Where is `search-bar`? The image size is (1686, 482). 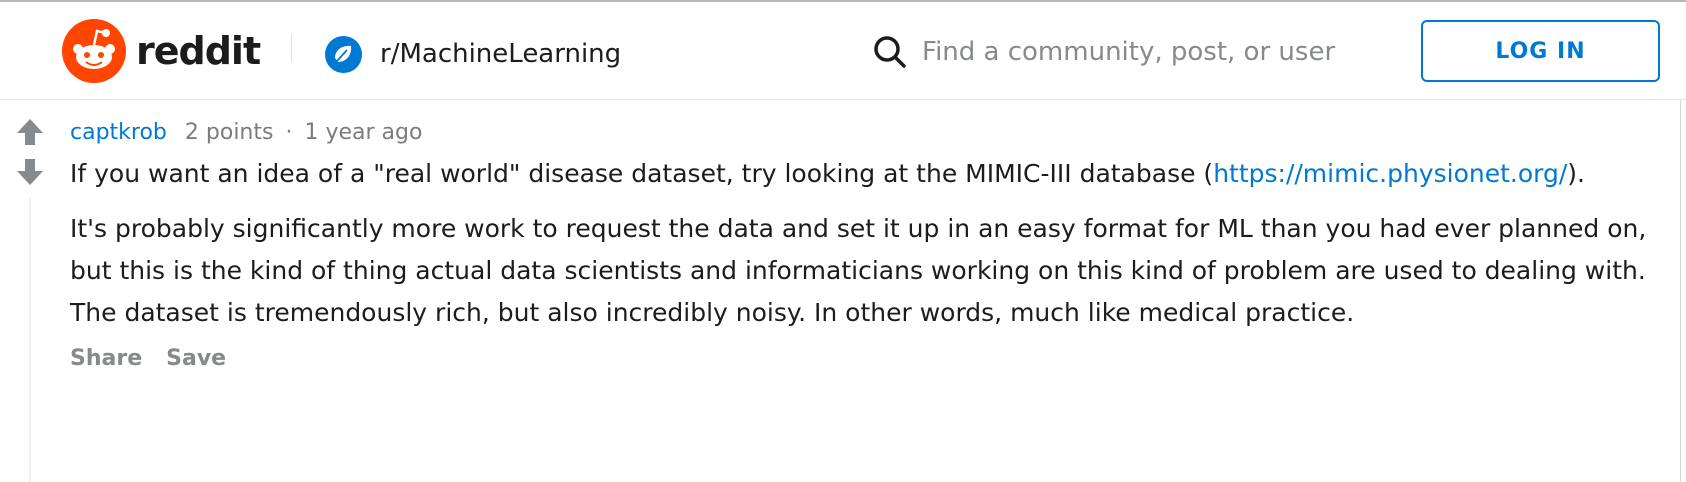 search-bar is located at coordinates (1112, 52).